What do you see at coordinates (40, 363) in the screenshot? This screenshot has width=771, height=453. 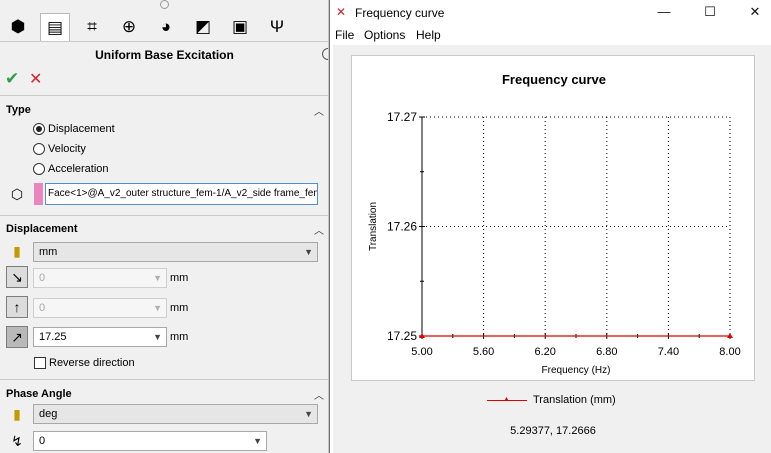 I see `reverse-direction-checkbox` at bounding box center [40, 363].